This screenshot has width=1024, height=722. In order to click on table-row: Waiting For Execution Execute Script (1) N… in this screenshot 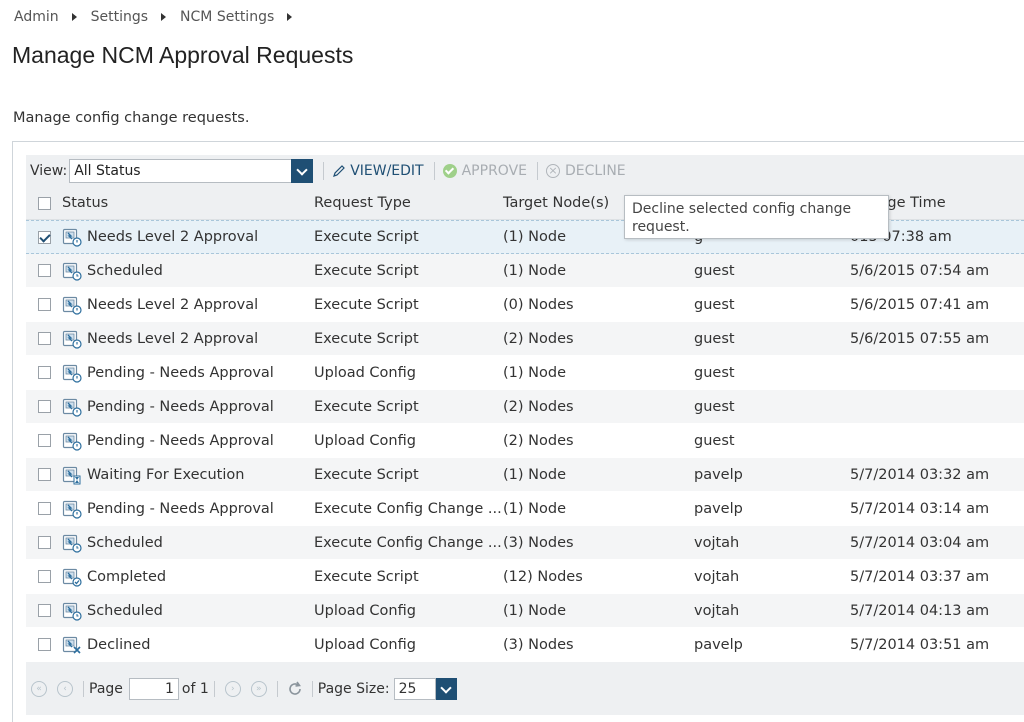, I will do `click(525, 475)`.